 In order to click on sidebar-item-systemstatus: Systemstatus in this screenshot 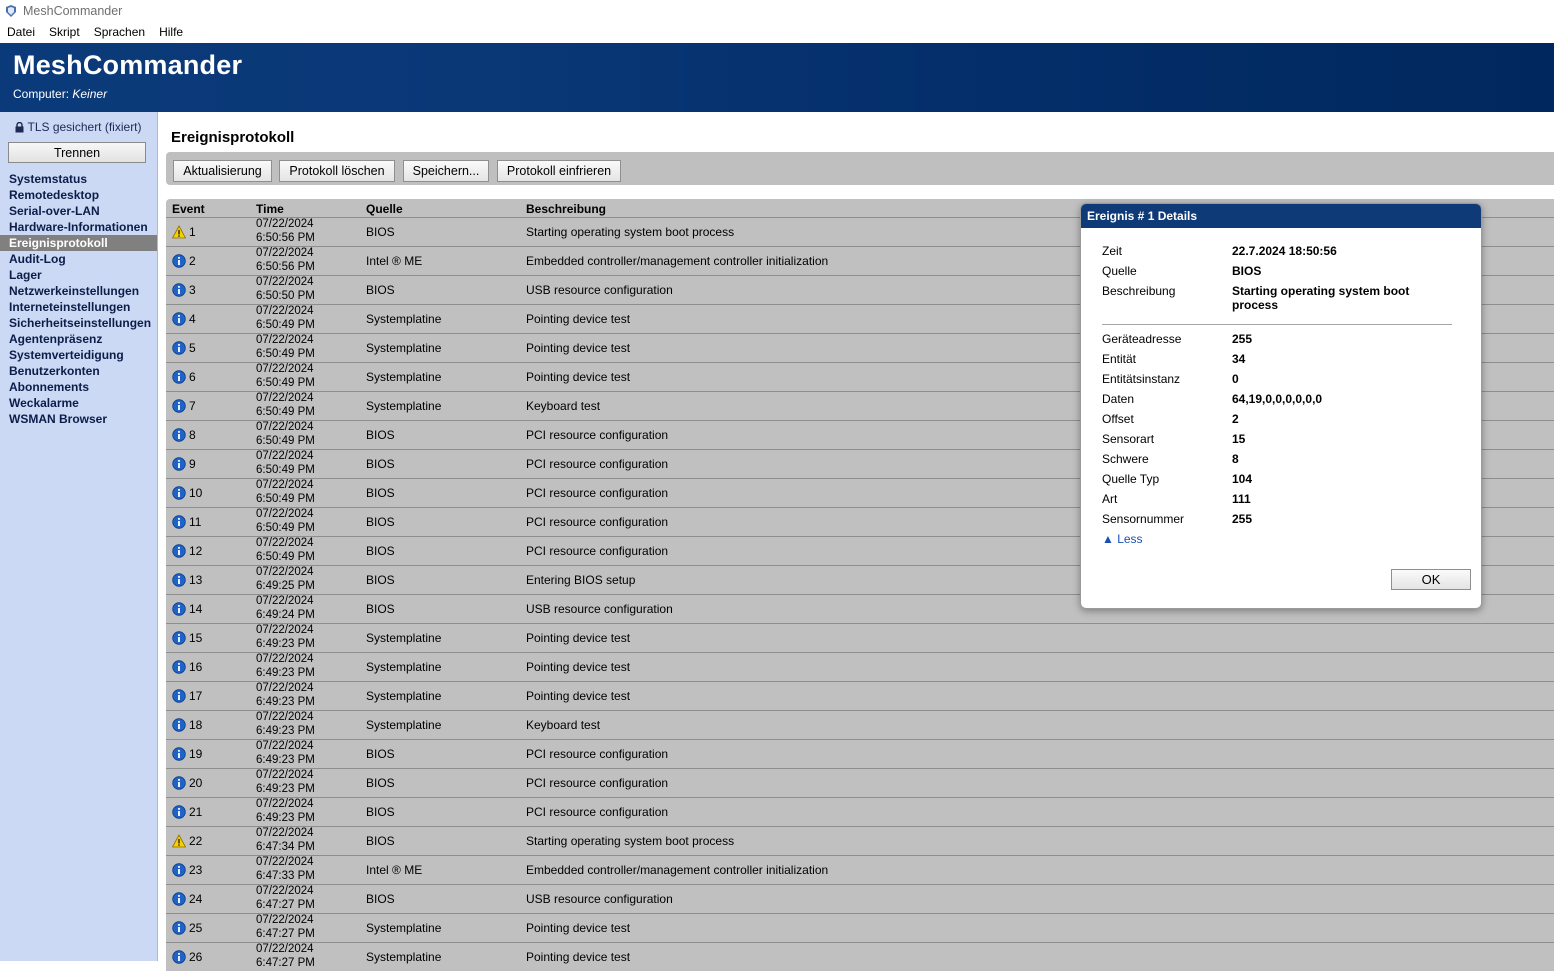, I will do `click(78, 179)`.